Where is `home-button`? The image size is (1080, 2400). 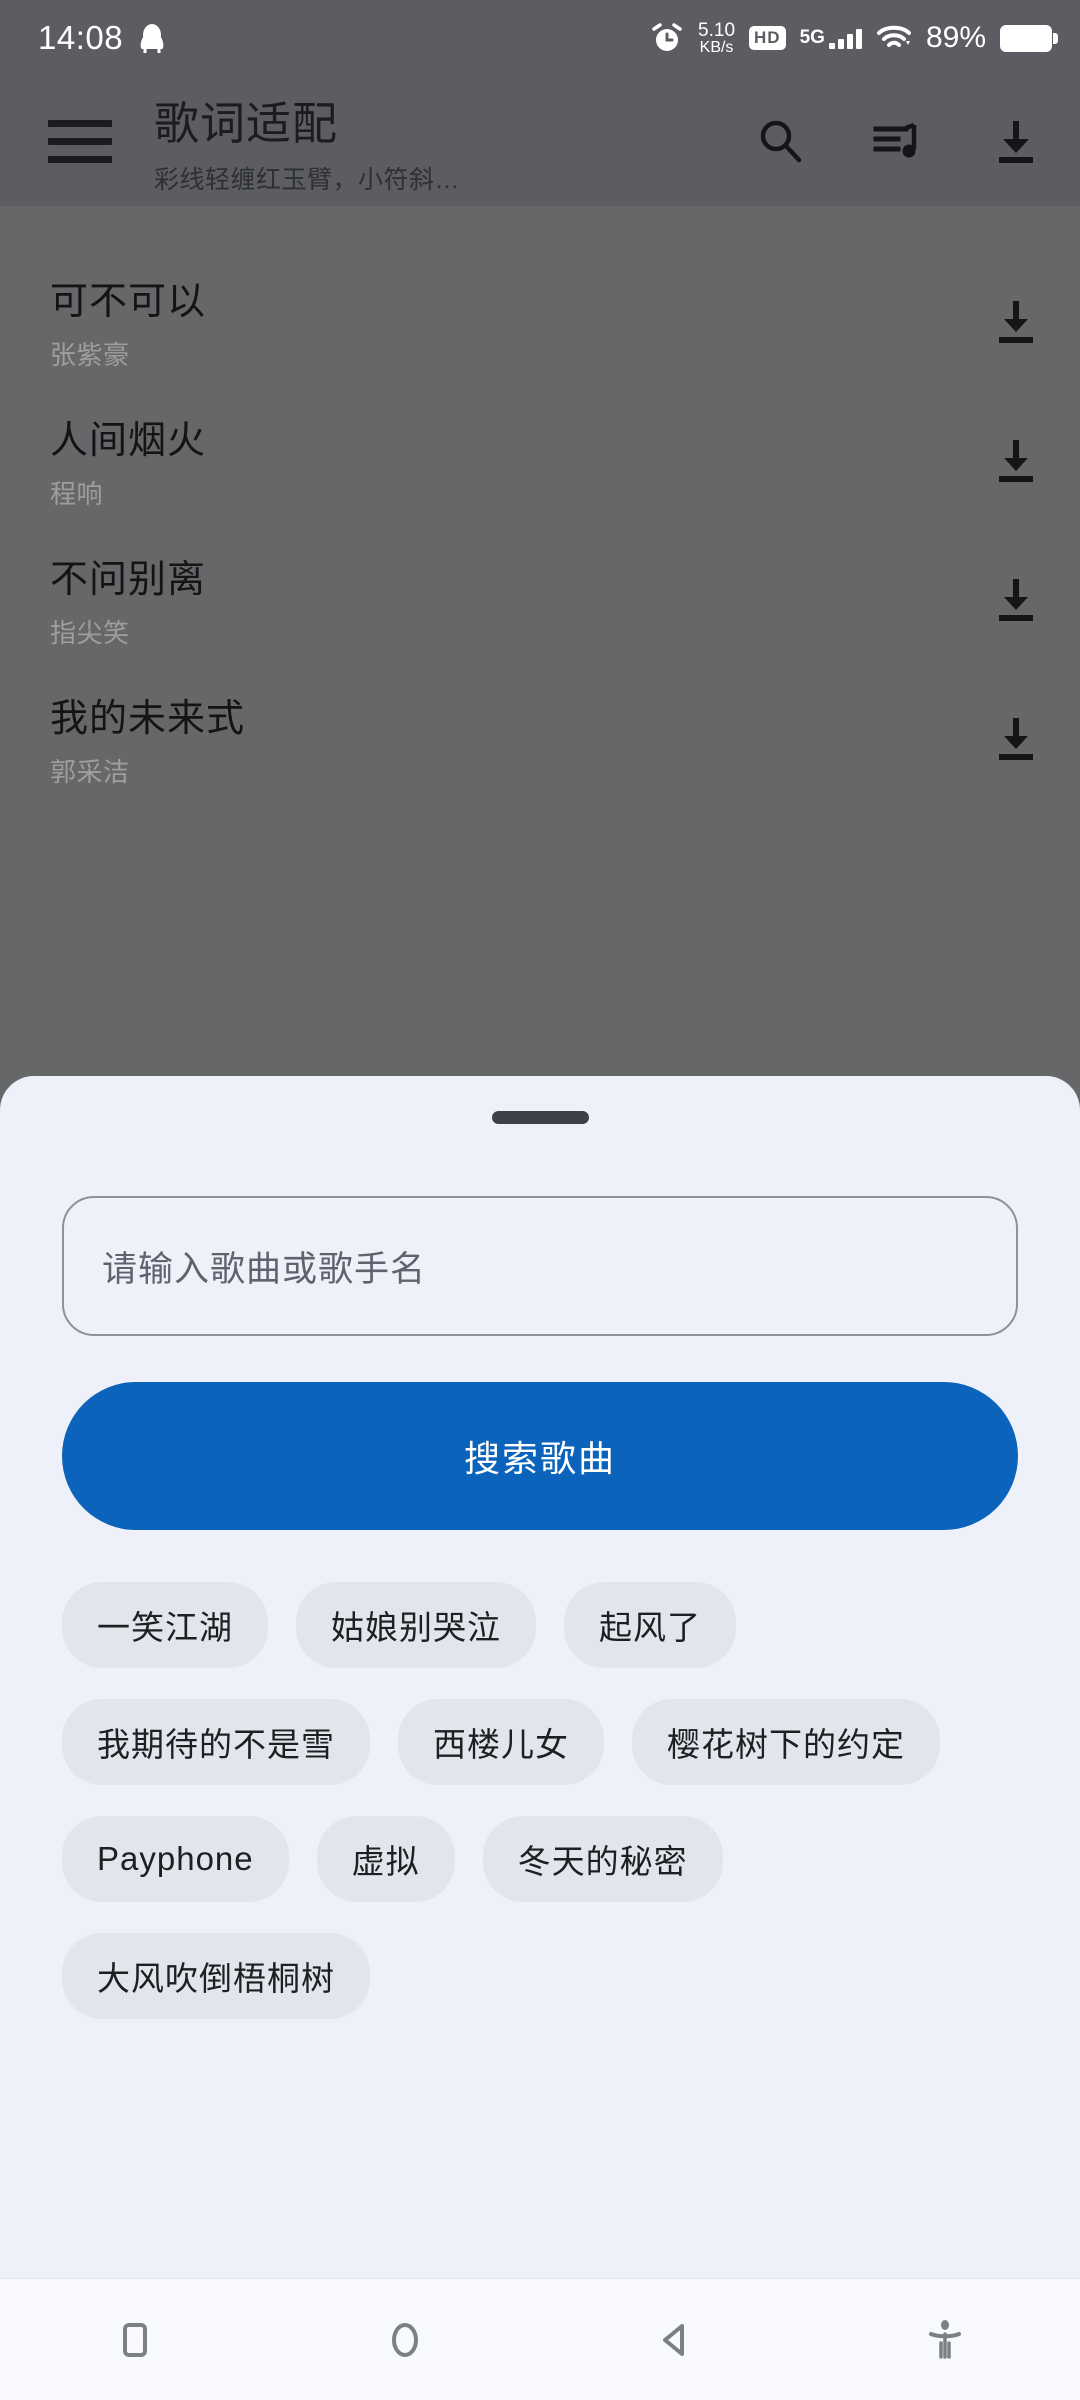
home-button is located at coordinates (405, 2340).